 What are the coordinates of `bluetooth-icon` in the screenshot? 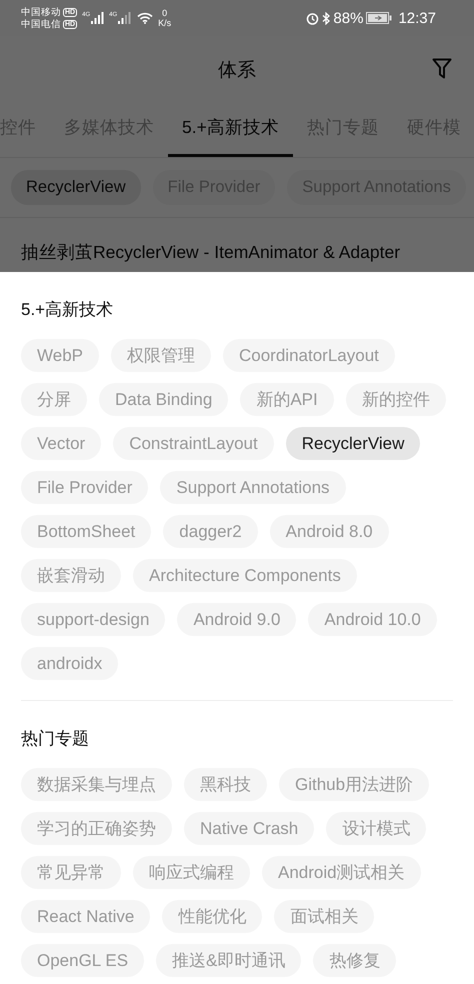 It's located at (326, 18).